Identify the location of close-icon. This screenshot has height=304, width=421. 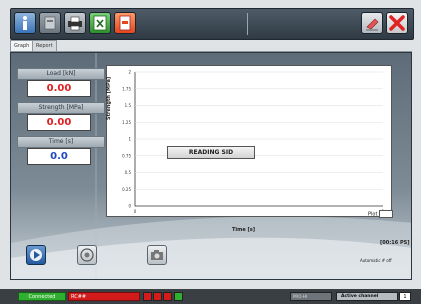
(397, 23).